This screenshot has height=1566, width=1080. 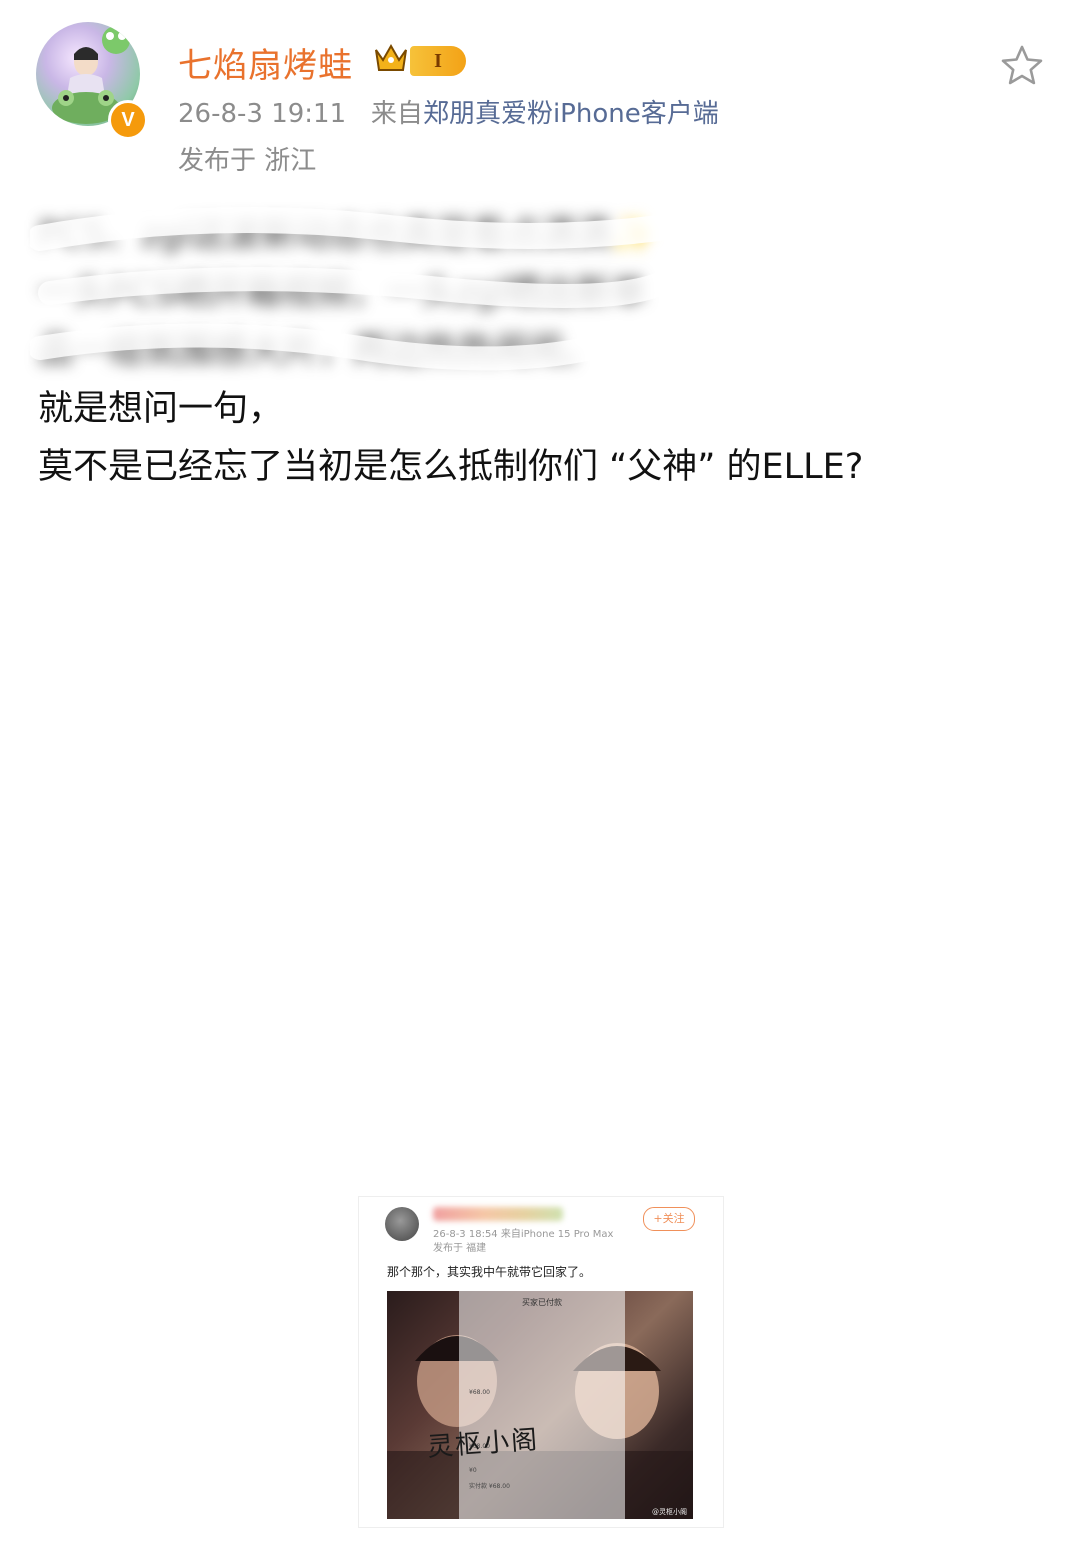 What do you see at coordinates (265, 62) in the screenshot?
I see `username: 七焰扇烤蛙` at bounding box center [265, 62].